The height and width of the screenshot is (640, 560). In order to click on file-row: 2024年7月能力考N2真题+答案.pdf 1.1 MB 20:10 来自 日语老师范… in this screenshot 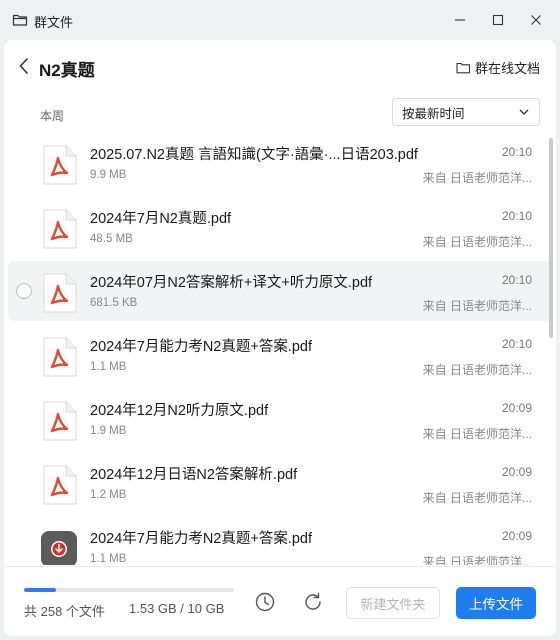, I will do `click(280, 355)`.